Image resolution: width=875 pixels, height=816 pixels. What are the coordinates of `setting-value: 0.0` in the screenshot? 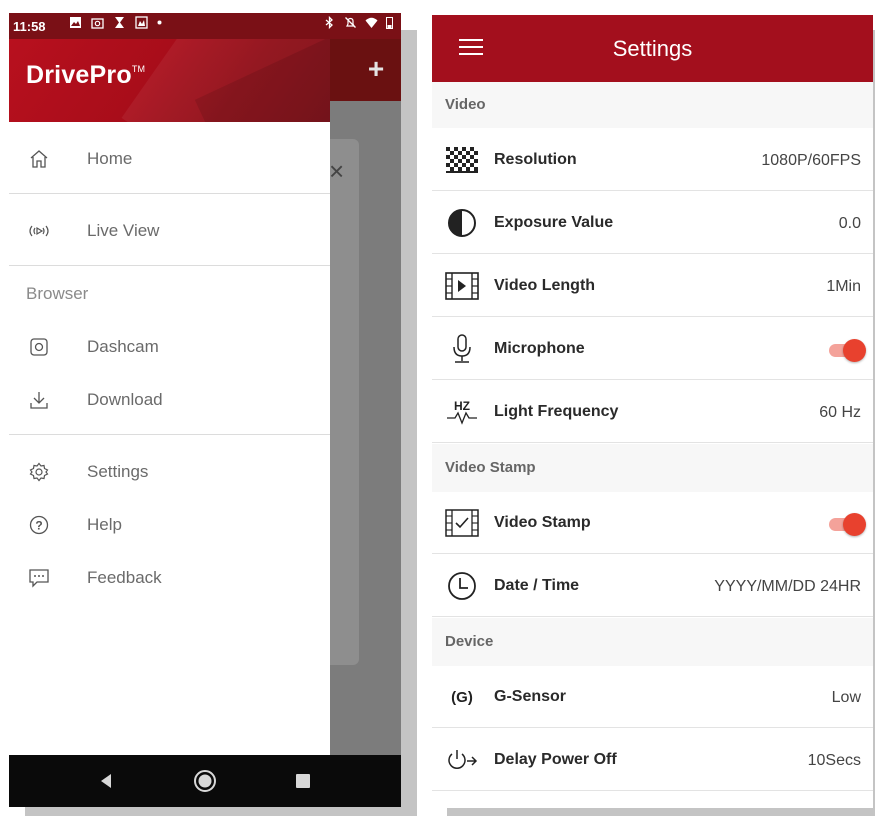 It's located at (849, 223).